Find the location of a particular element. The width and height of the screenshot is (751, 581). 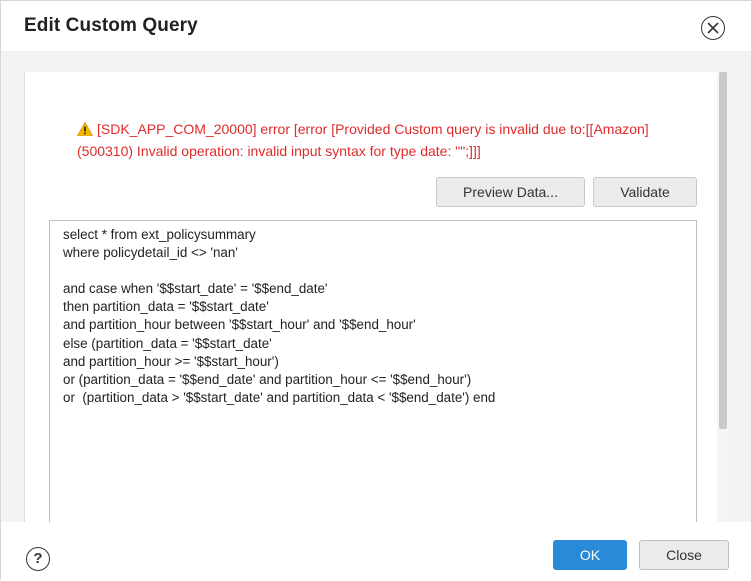

help-circle-icon: ? is located at coordinates (38, 559).